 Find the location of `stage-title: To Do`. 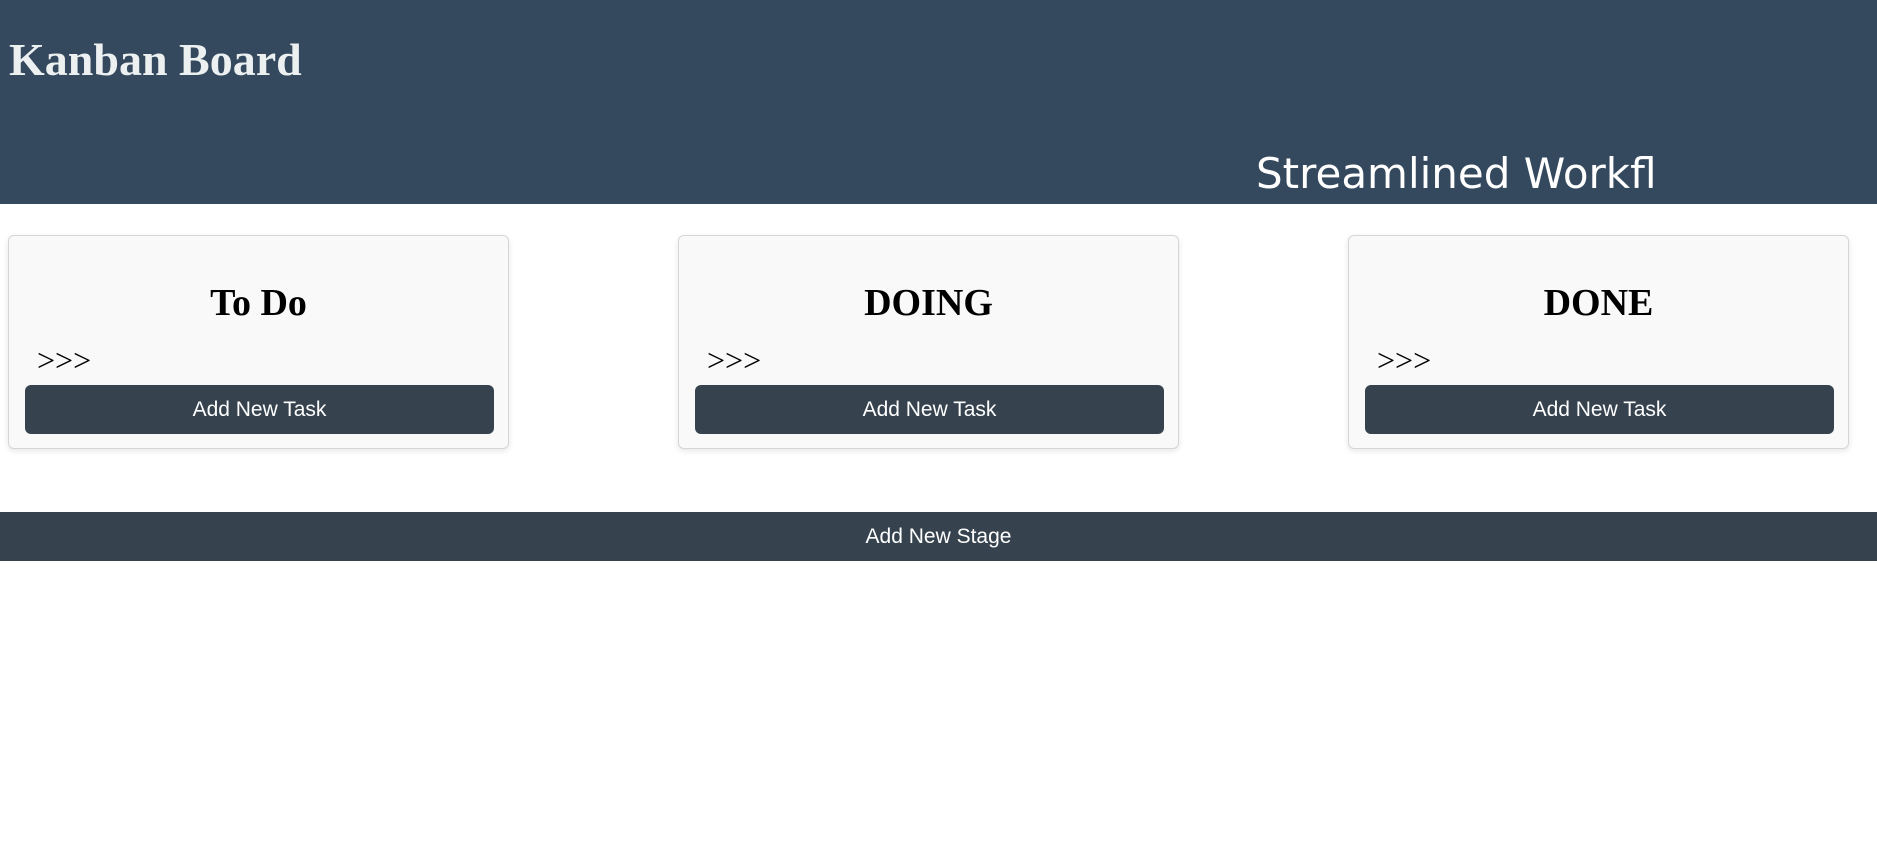

stage-title: To Do is located at coordinates (258, 303).